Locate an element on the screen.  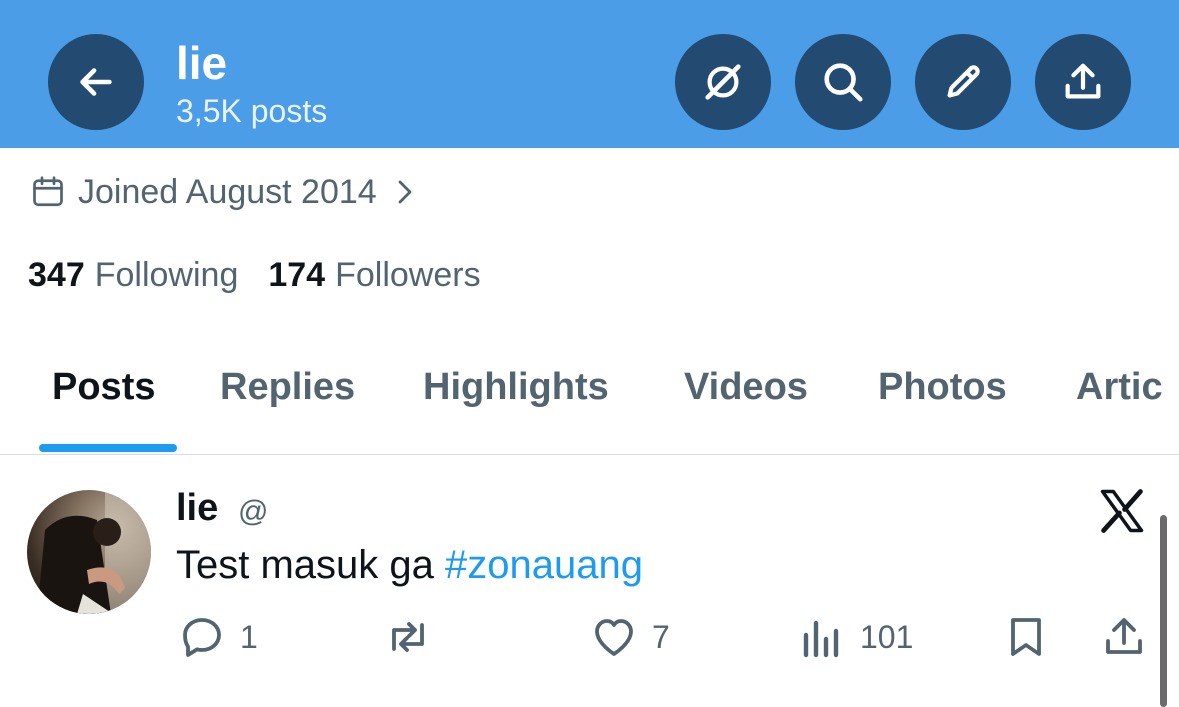
post-text-body: Test masuk ga is located at coordinates (311, 565).